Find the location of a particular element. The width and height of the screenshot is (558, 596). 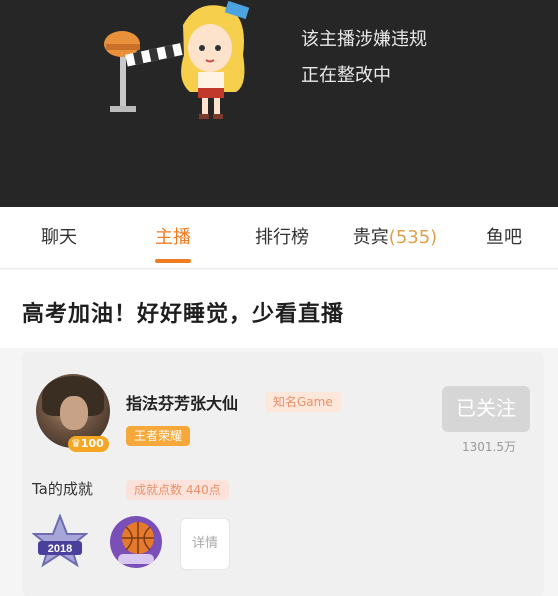

tab-fish-bar: 鱼吧 is located at coordinates (504, 238).